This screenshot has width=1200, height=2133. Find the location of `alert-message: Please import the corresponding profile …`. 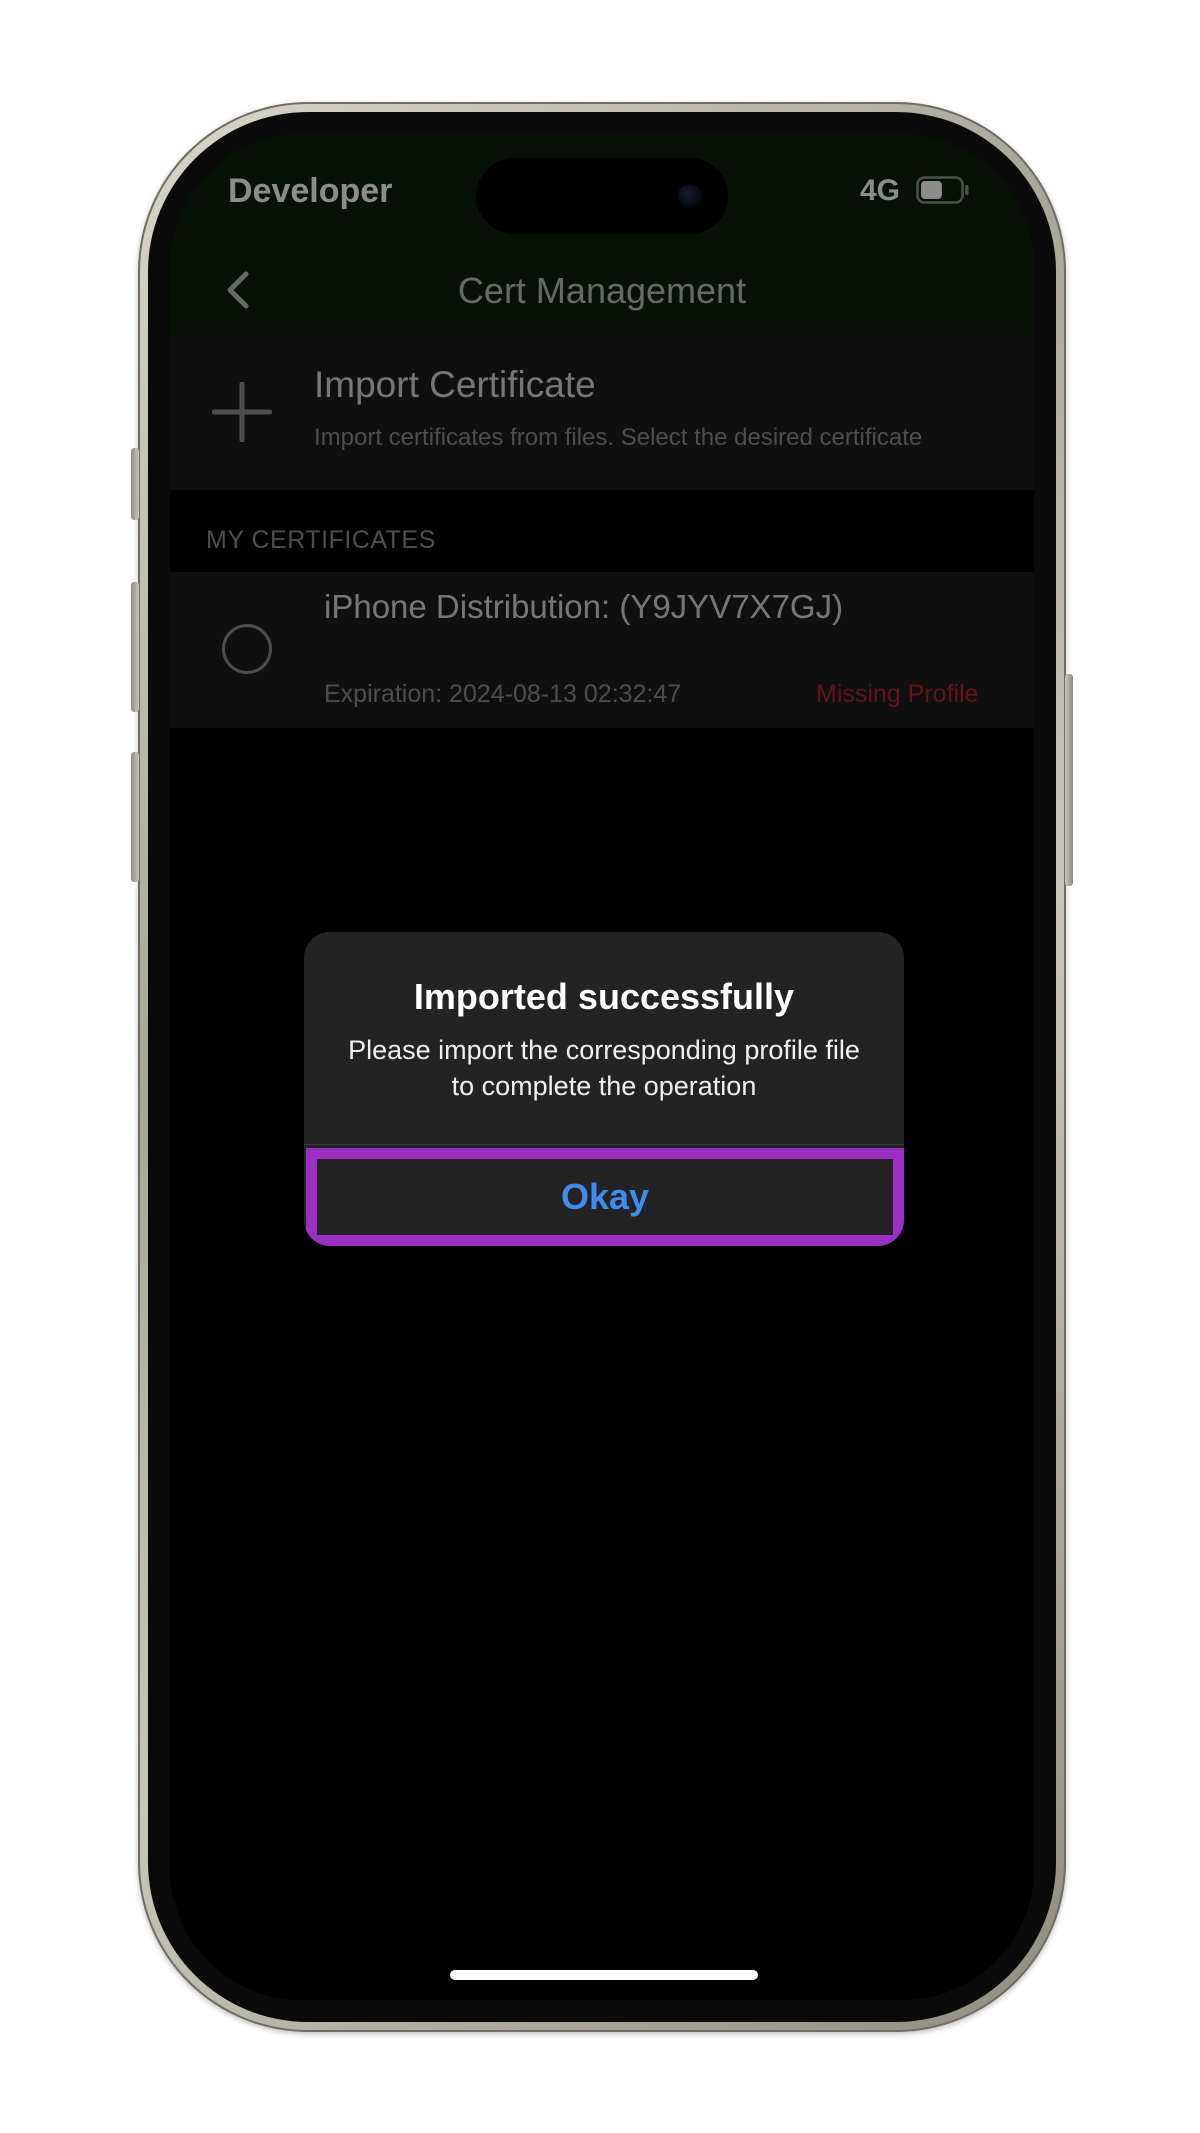

alert-message: Please import the corresponding profile … is located at coordinates (604, 1068).